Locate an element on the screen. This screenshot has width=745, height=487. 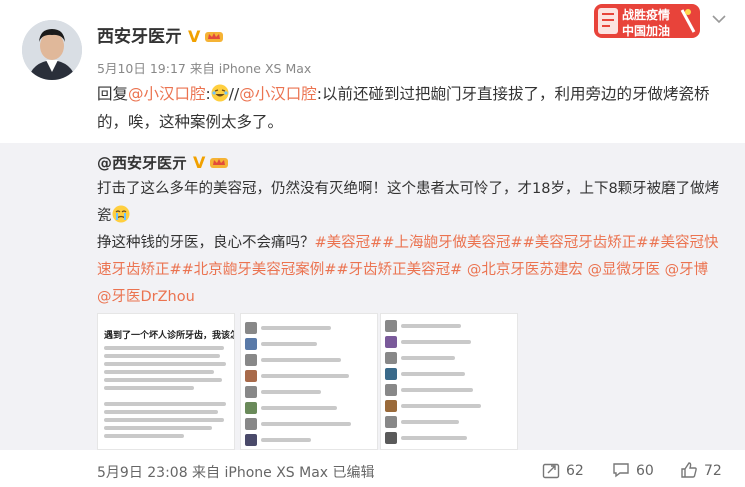
author-name: 西安牙医亓 is located at coordinates (139, 37).